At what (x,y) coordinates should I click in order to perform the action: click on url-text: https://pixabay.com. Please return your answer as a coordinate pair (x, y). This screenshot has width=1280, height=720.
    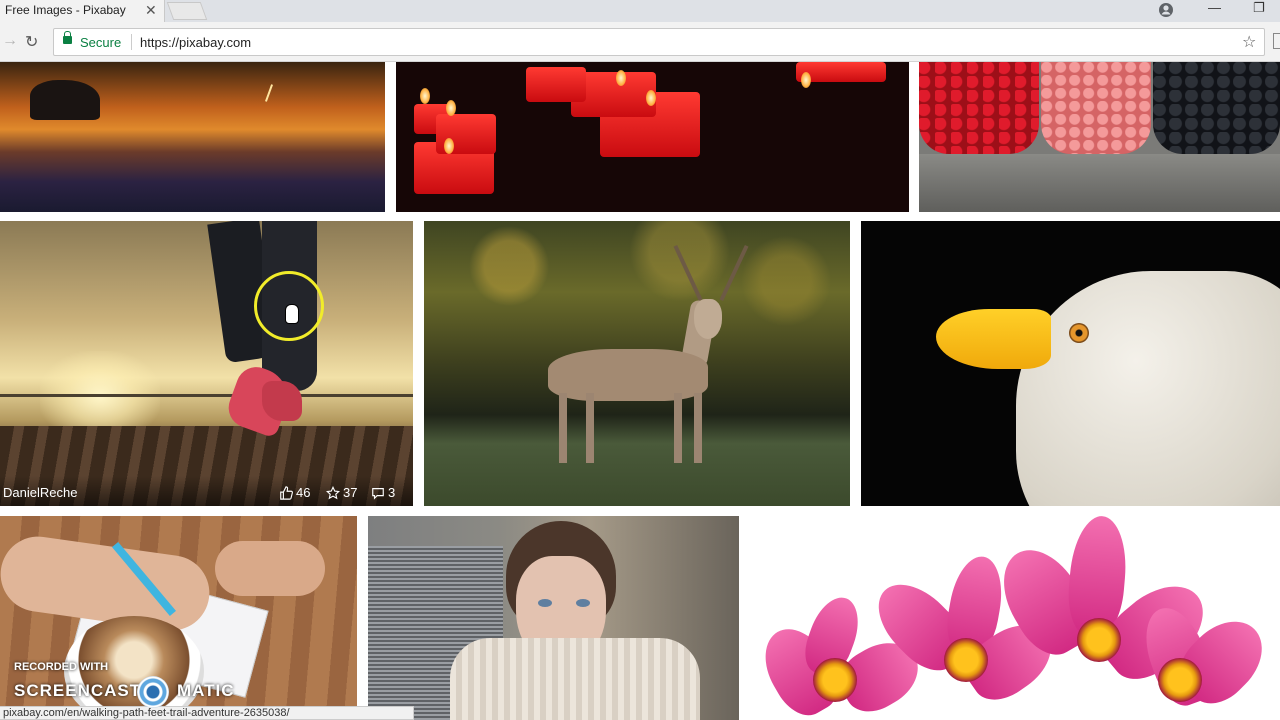
    Looking at the image, I should click on (195, 42).